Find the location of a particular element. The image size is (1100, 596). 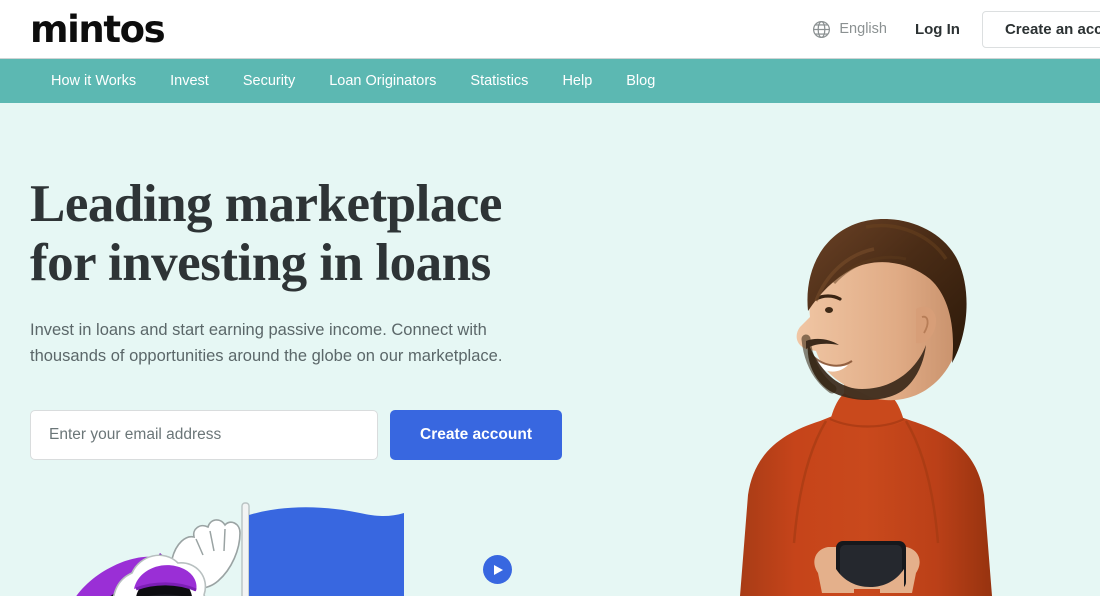

login-button: Log In is located at coordinates (937, 29).